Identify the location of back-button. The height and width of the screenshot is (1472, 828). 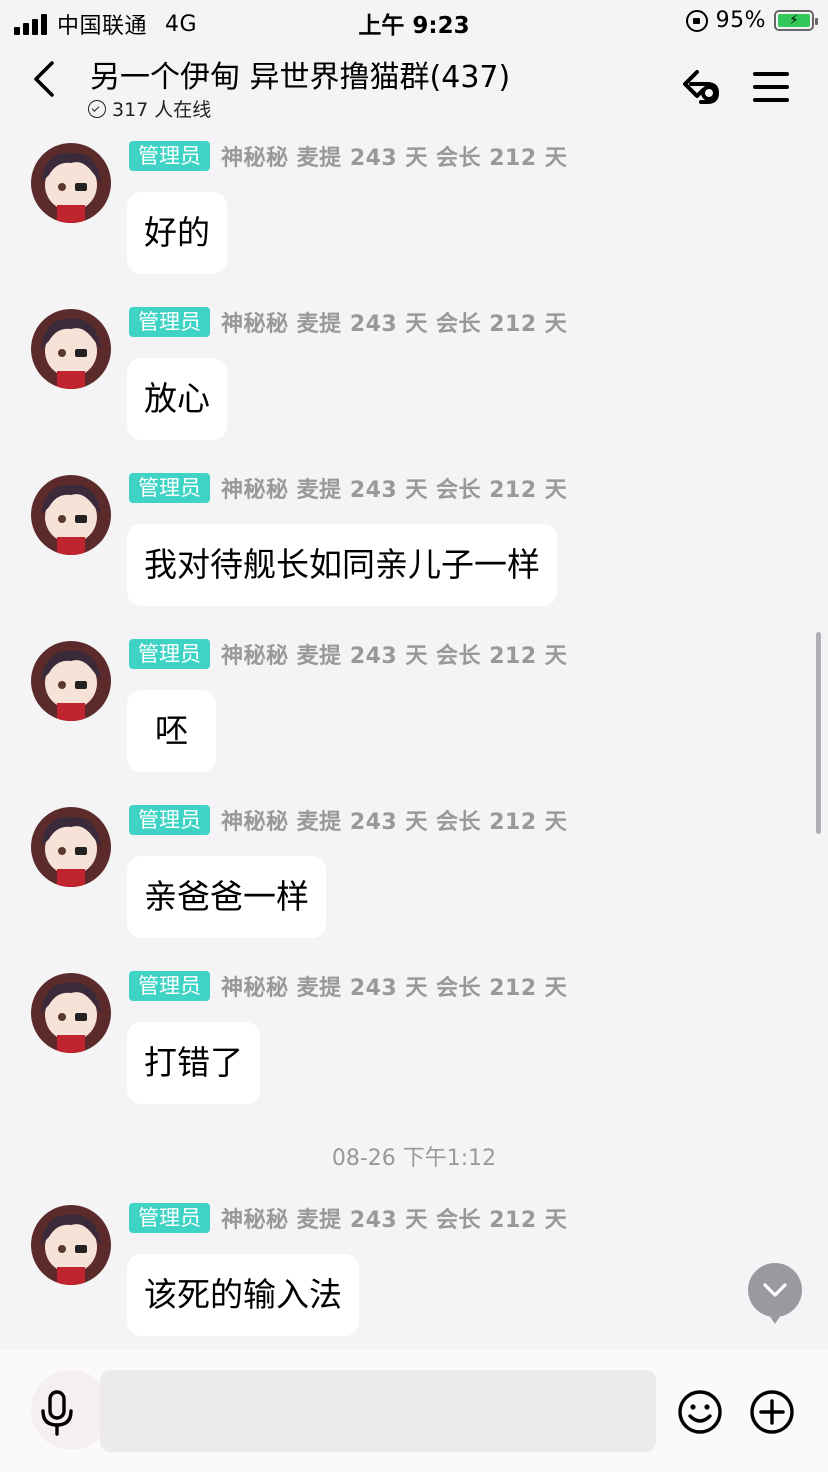
(45, 79).